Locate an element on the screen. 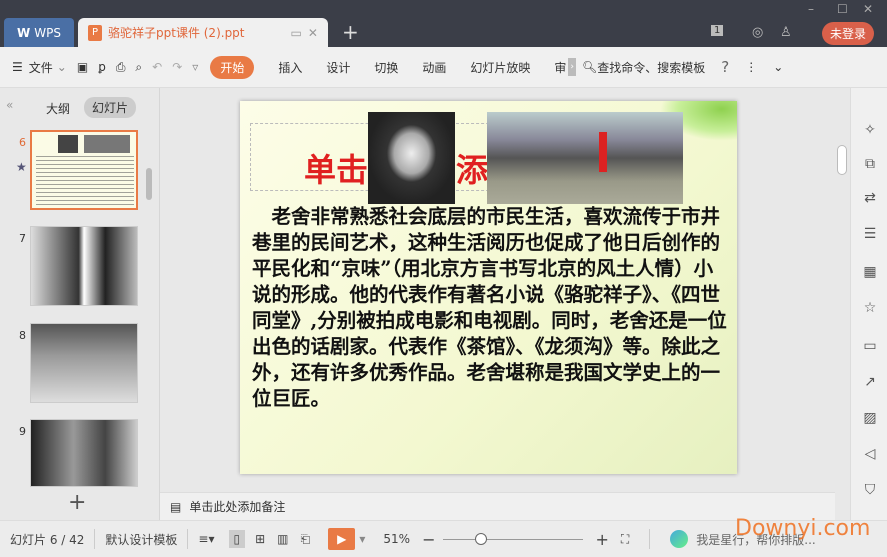  collapse-ribbon-icon: ⌄ is located at coordinates (778, 67).